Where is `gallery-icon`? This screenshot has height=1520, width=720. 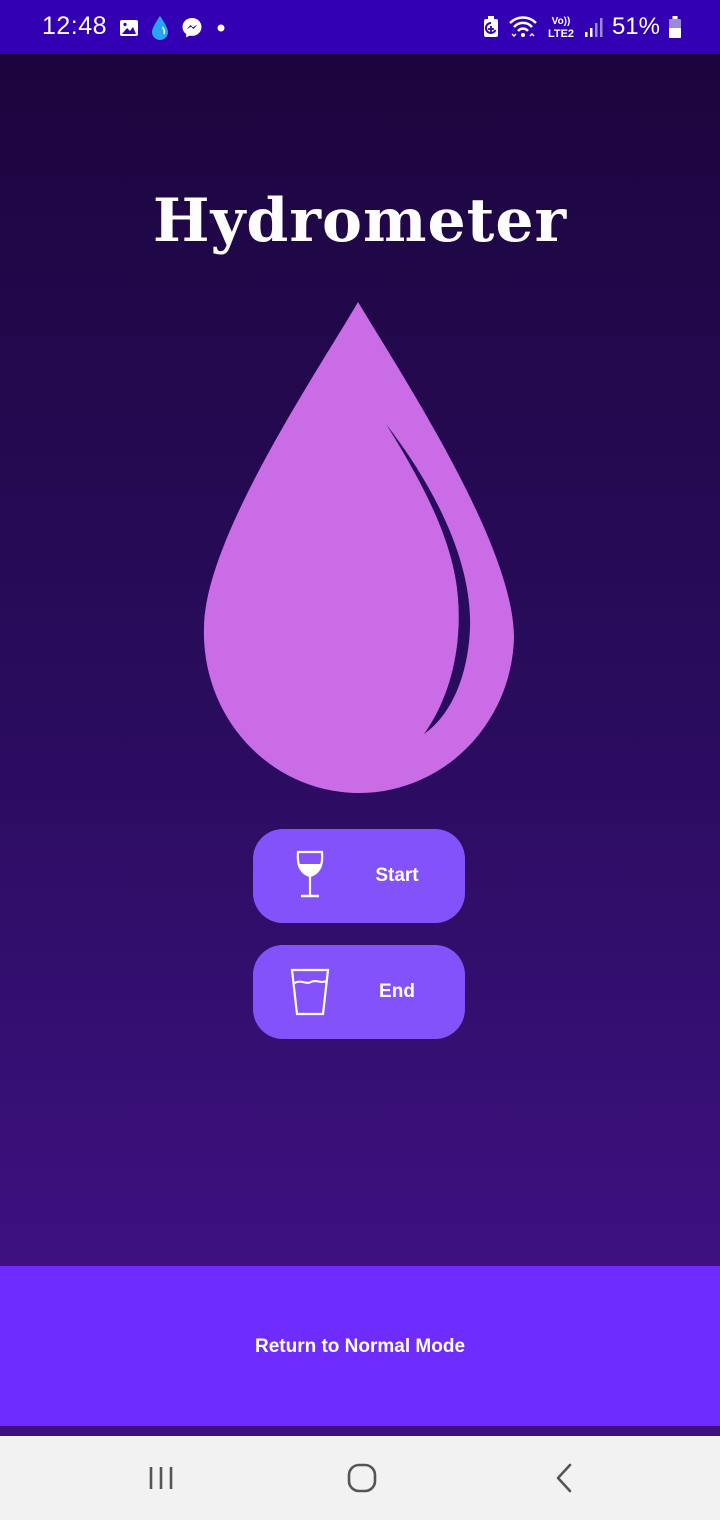
gallery-icon is located at coordinates (129, 28).